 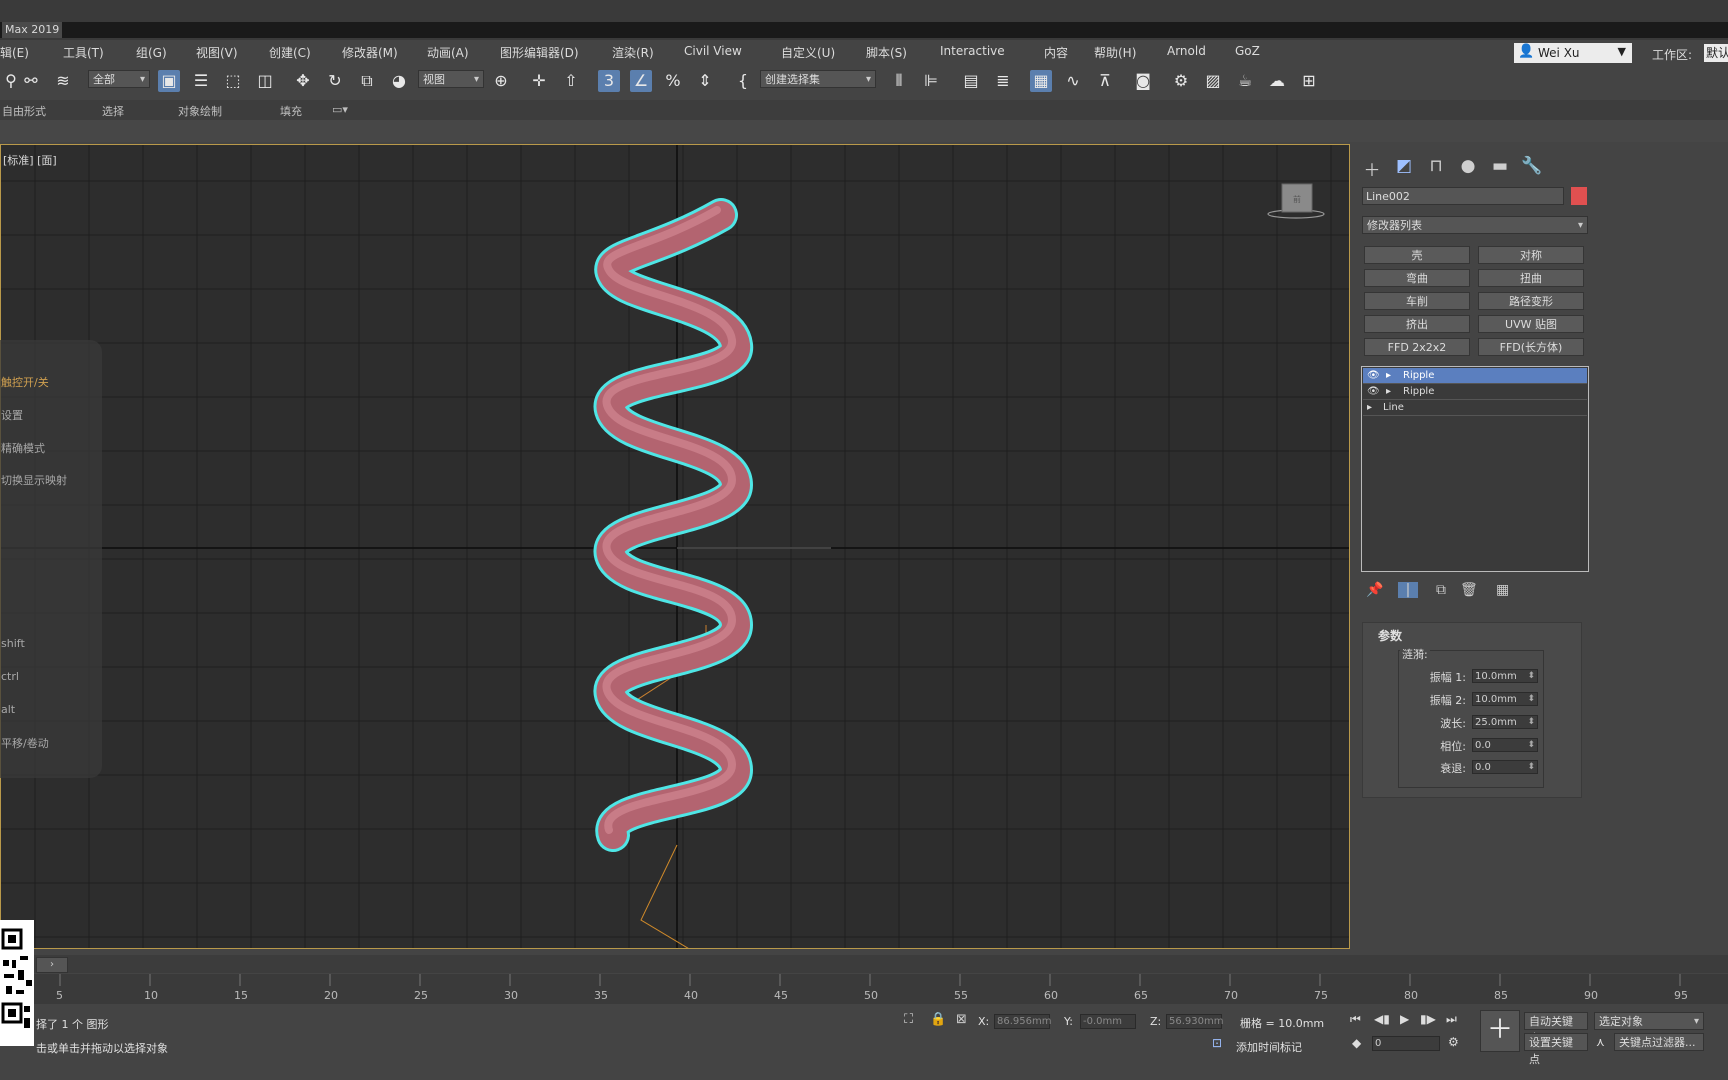 I want to click on menu-modifiers: 修改器(M), so click(x=370, y=52).